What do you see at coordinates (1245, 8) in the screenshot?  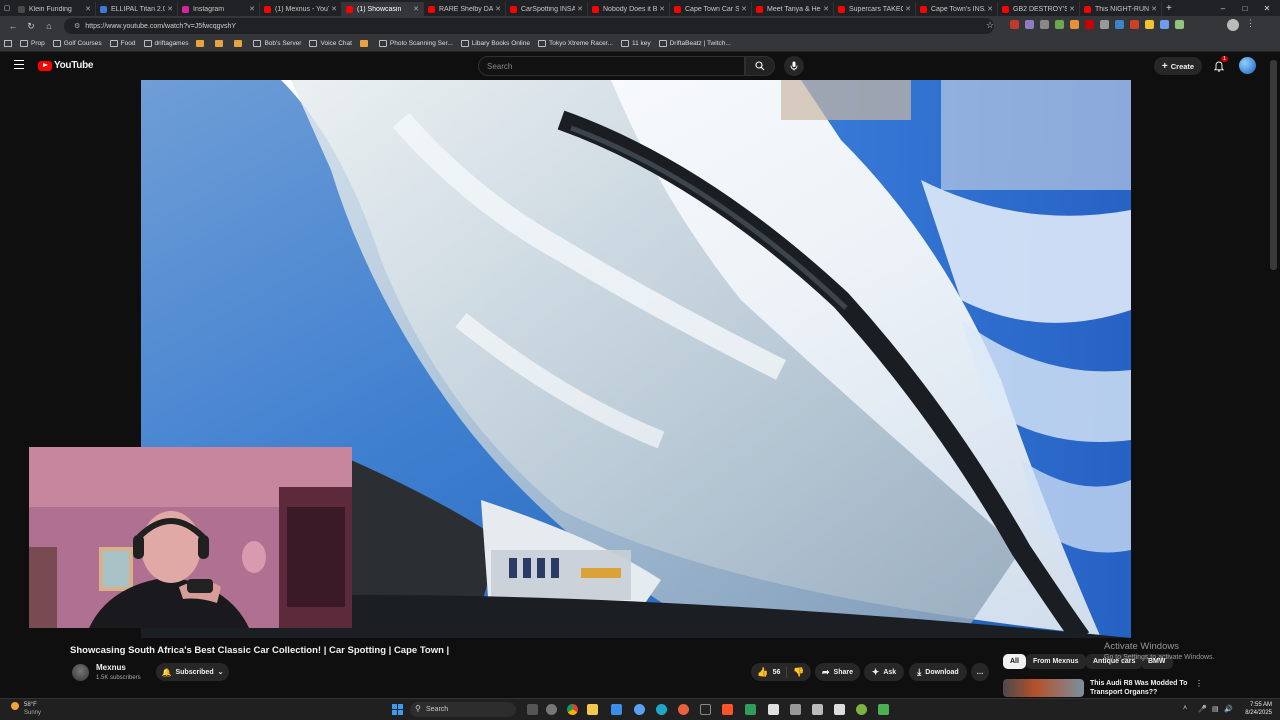 I see `maximize-icon: □` at bounding box center [1245, 8].